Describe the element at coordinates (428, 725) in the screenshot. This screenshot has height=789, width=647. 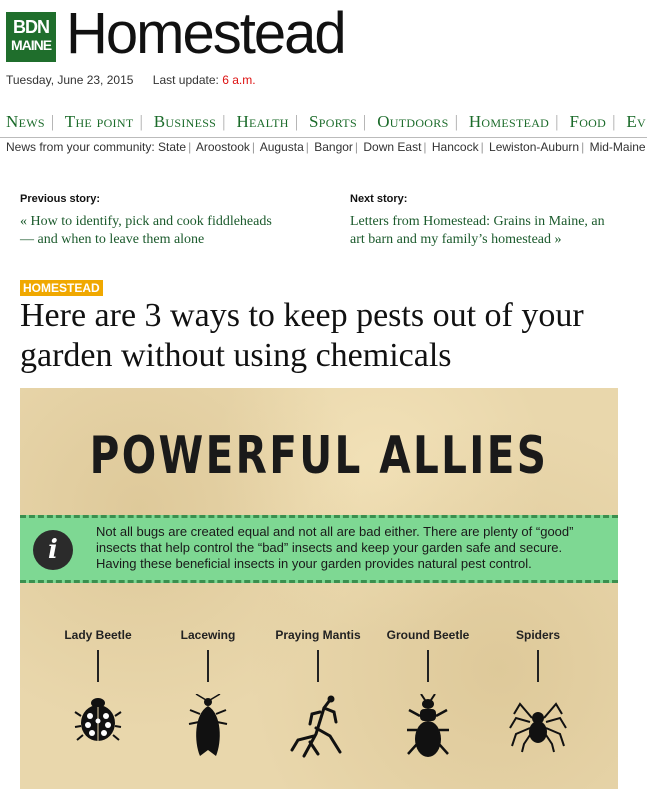
I see `ground-beetle-icon` at that location.